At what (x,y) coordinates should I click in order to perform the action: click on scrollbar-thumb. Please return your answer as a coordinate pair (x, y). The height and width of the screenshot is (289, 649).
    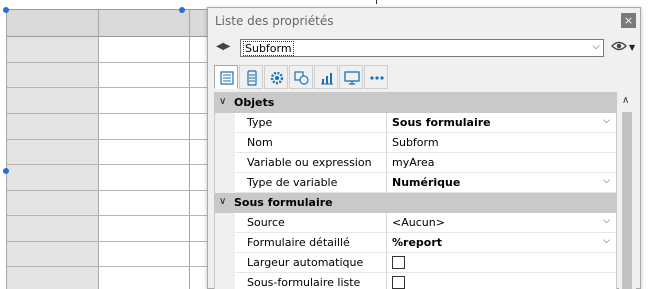
    Looking at the image, I should click on (627, 200).